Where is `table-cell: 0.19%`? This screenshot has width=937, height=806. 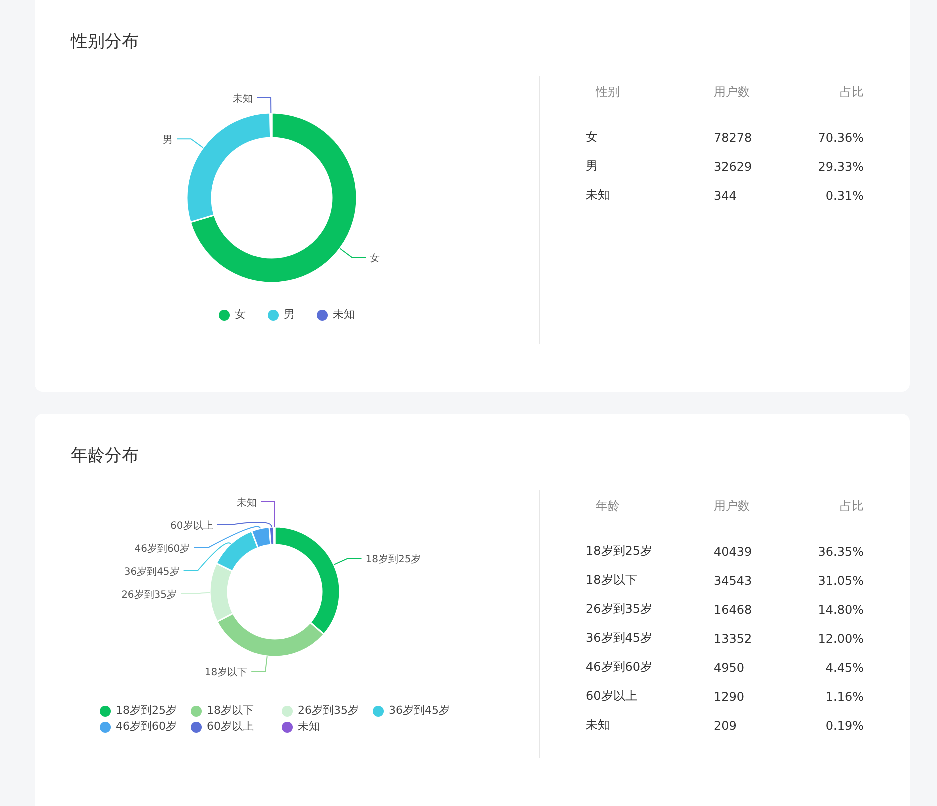 table-cell: 0.19% is located at coordinates (845, 725).